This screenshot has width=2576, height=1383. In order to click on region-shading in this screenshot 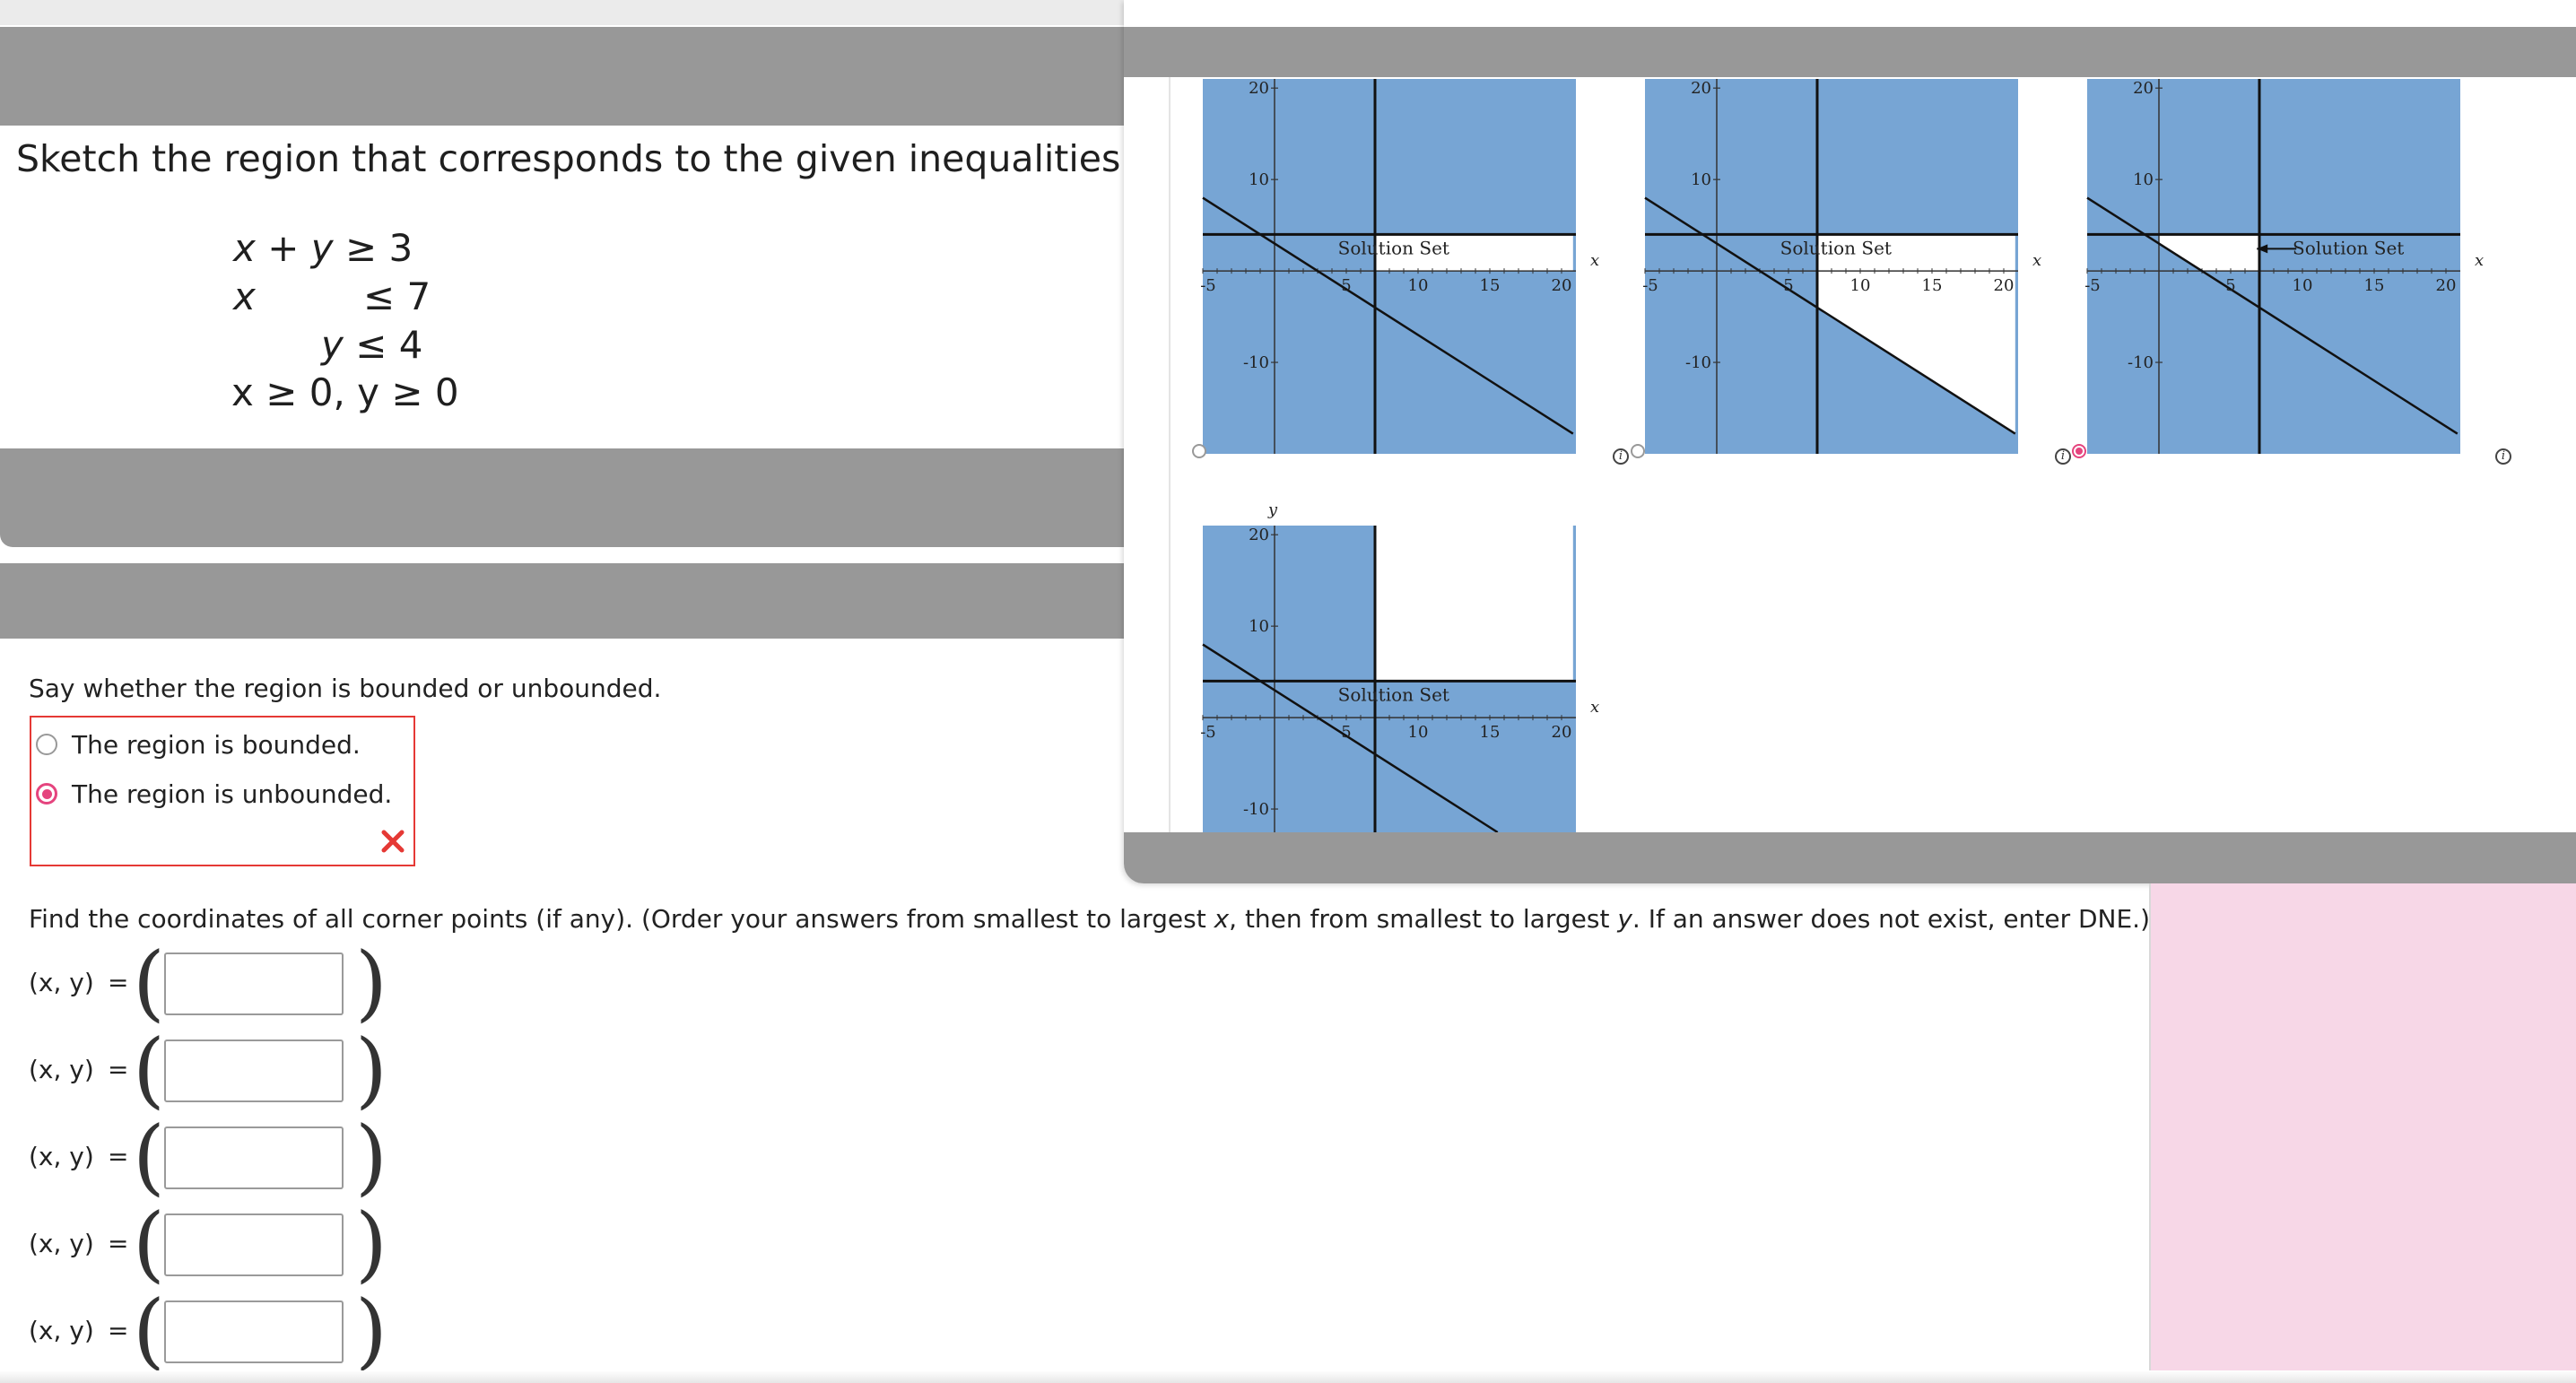, I will do `click(2273, 266)`.